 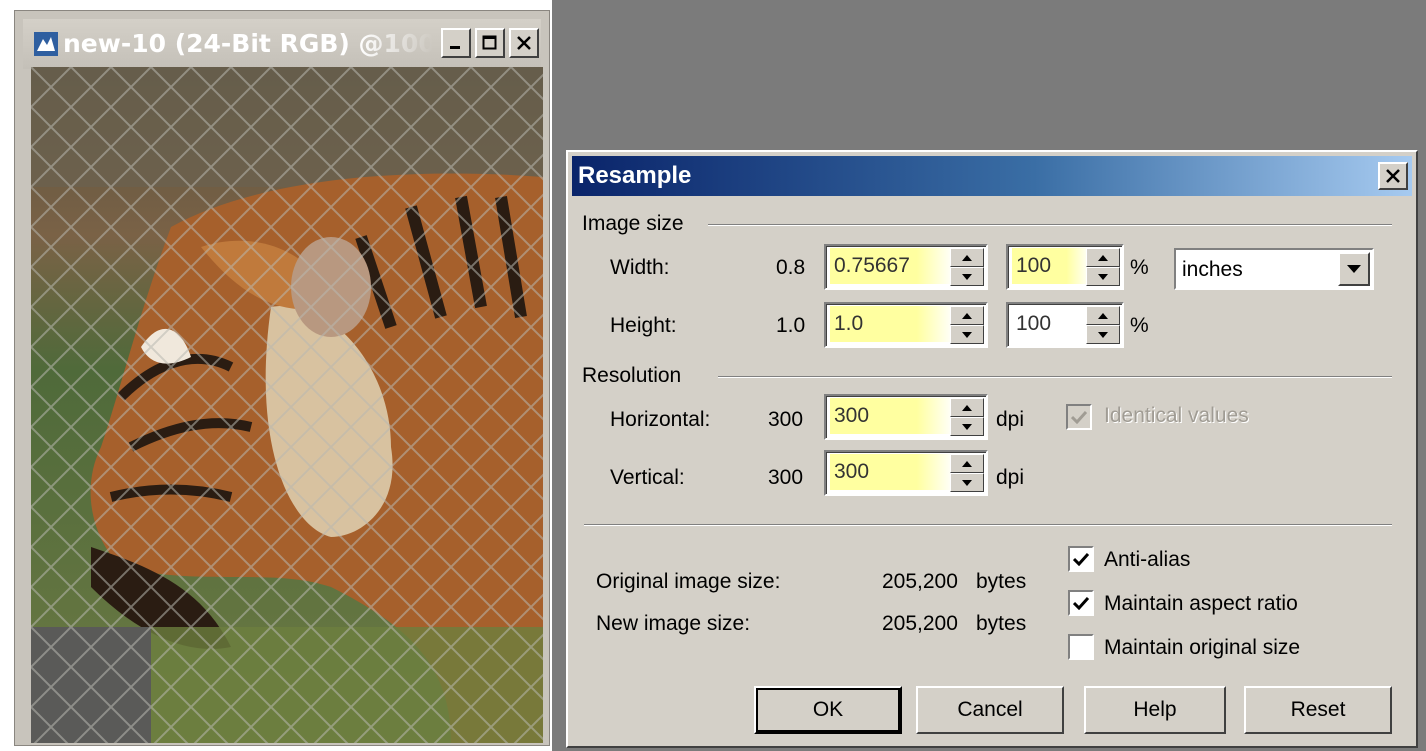 What do you see at coordinates (643, 325) in the screenshot?
I see `height-label: Height:` at bounding box center [643, 325].